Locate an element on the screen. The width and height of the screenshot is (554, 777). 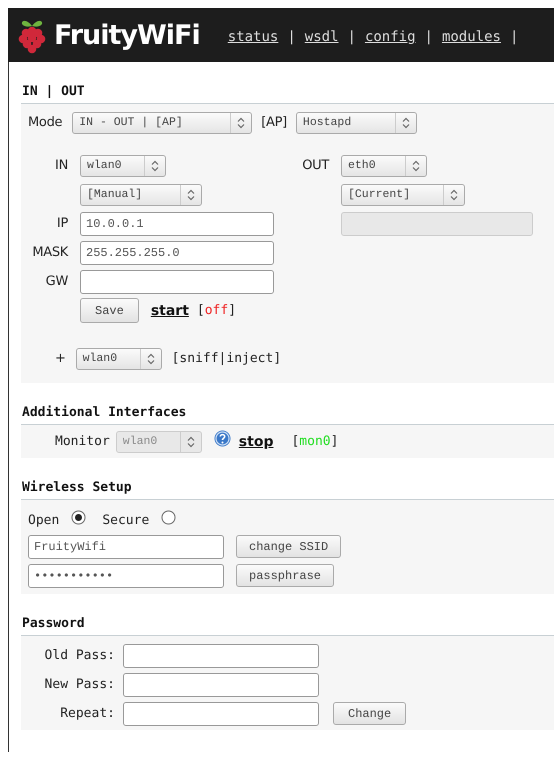
status-text: [mon0] is located at coordinates (314, 441).